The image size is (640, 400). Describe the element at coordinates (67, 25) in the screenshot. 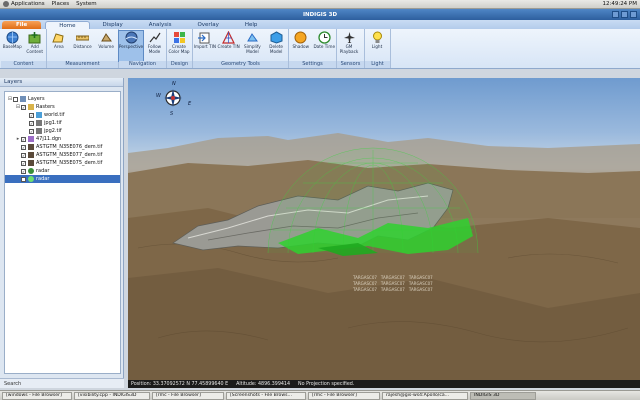

I see `tab-home: Home` at that location.